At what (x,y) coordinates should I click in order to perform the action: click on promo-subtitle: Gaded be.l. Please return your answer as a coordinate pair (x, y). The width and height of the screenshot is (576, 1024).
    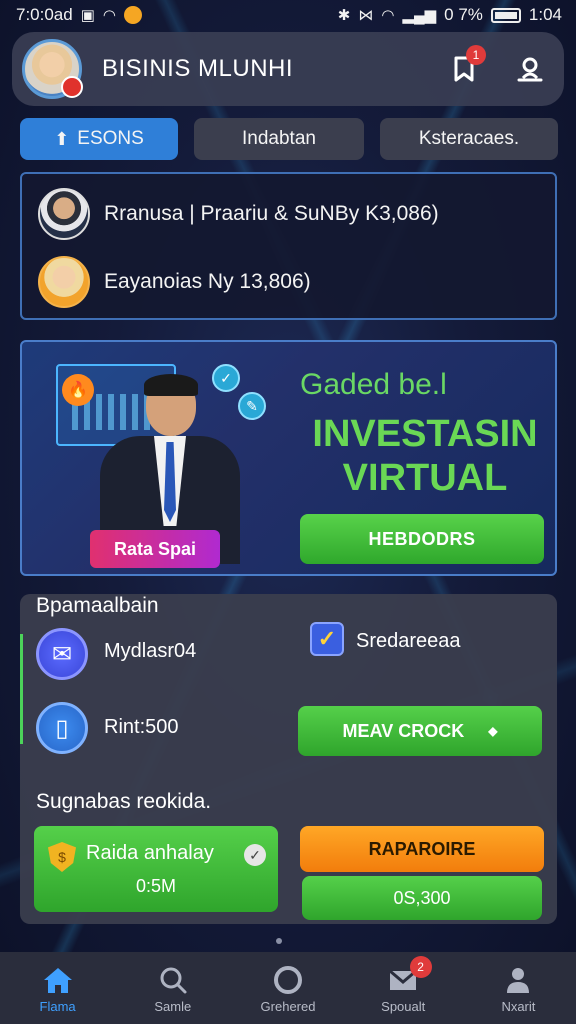
    Looking at the image, I should click on (373, 384).